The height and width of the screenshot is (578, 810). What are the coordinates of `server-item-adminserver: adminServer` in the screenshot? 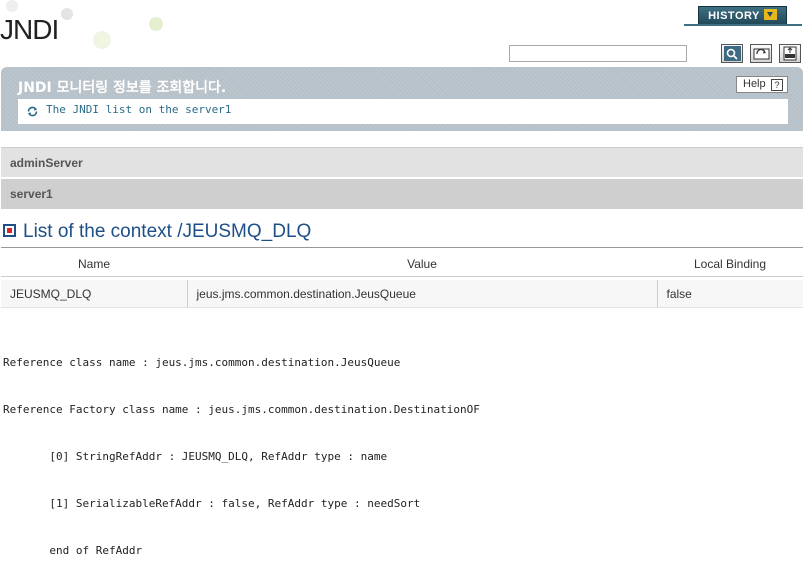 It's located at (402, 162).